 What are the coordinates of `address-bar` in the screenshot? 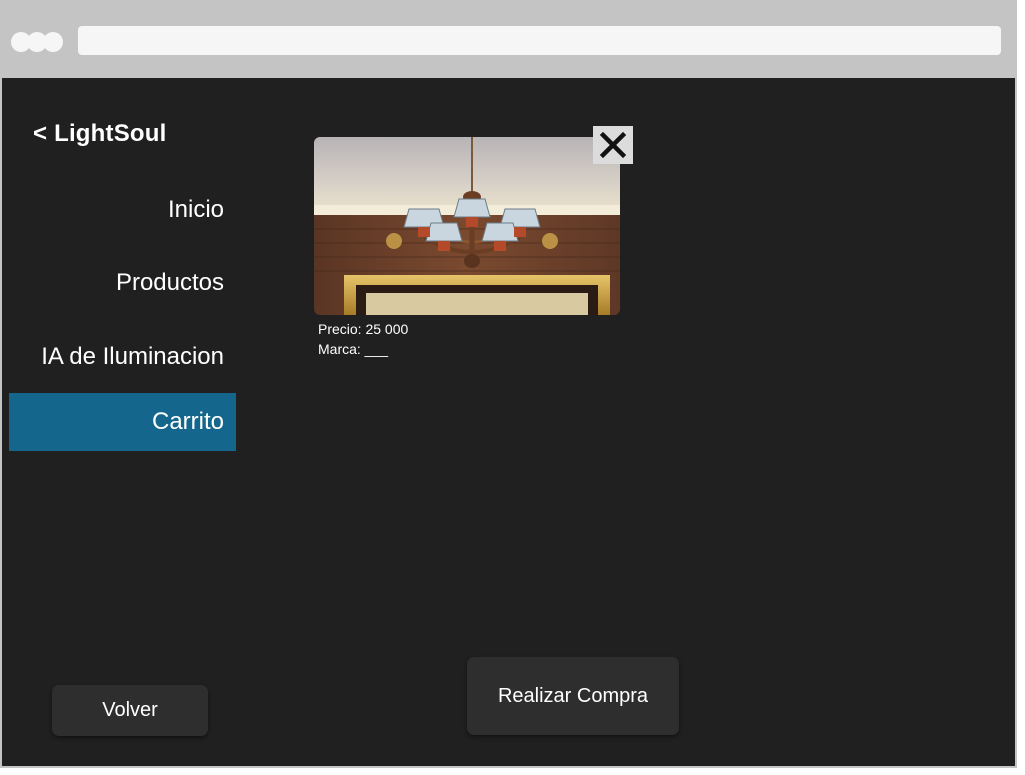 It's located at (539, 40).